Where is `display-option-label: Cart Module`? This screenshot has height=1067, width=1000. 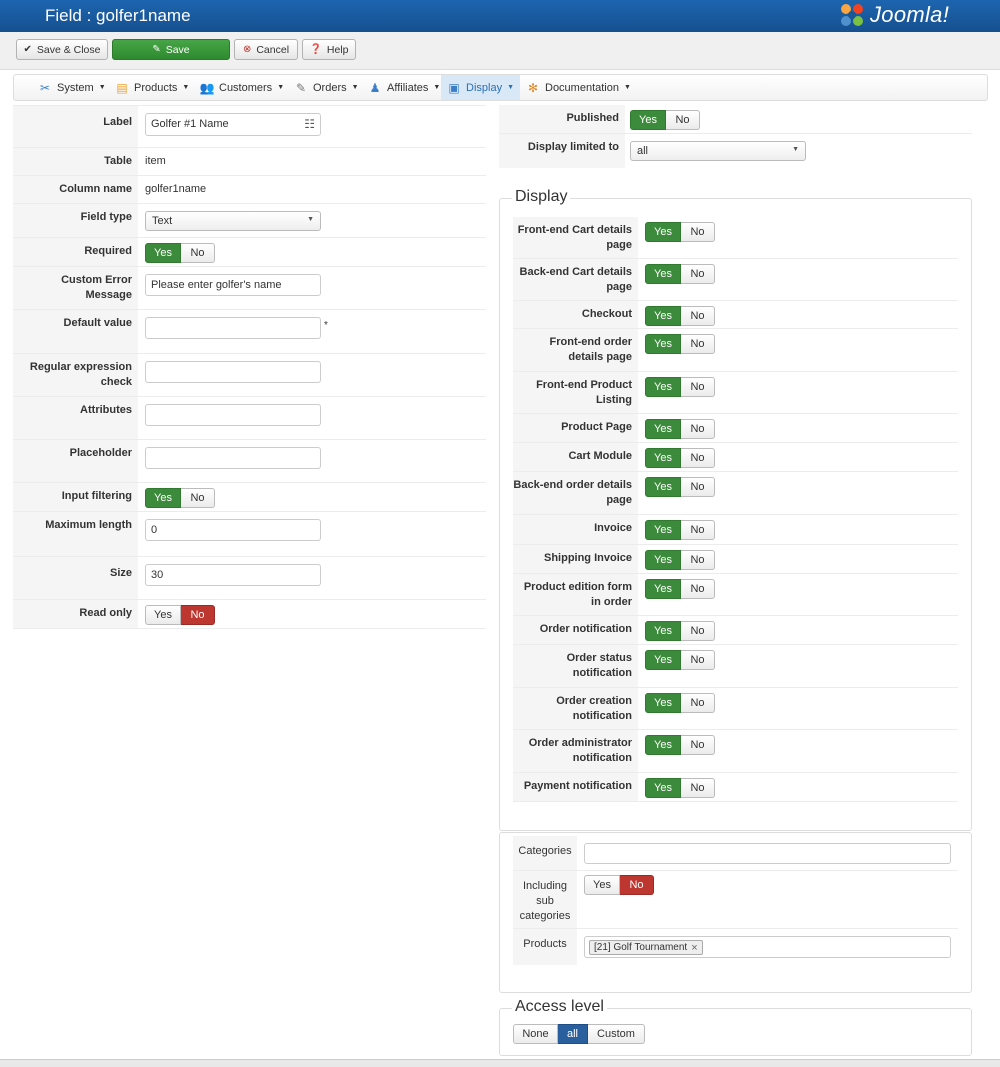
display-option-label: Cart Module is located at coordinates (575, 457).